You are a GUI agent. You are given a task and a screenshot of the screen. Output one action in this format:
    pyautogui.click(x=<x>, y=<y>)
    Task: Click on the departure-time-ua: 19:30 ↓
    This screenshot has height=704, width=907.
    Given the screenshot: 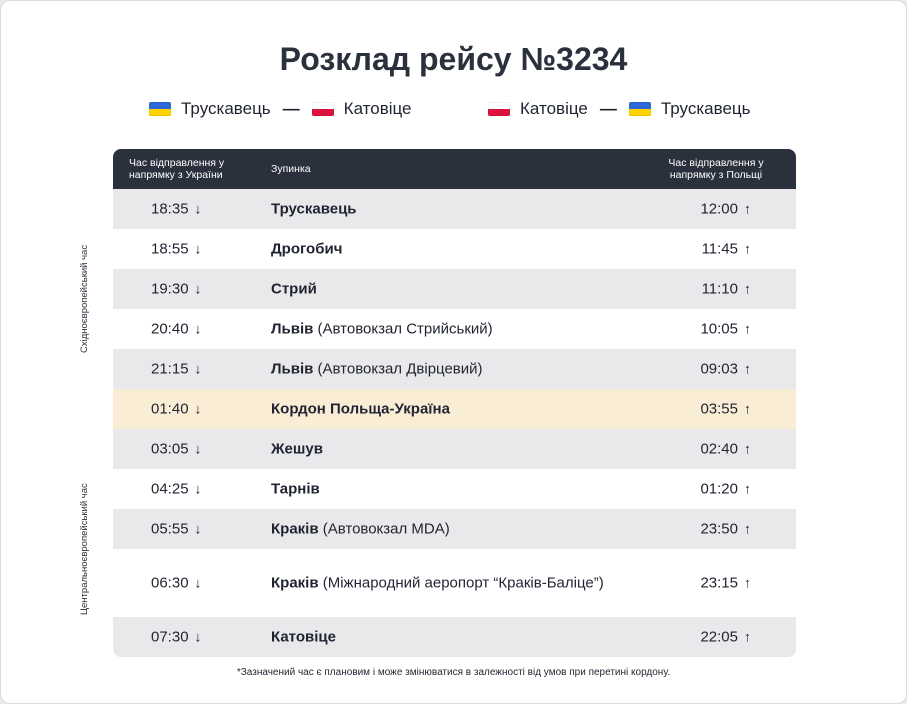 What is the action you would take?
    pyautogui.click(x=176, y=289)
    